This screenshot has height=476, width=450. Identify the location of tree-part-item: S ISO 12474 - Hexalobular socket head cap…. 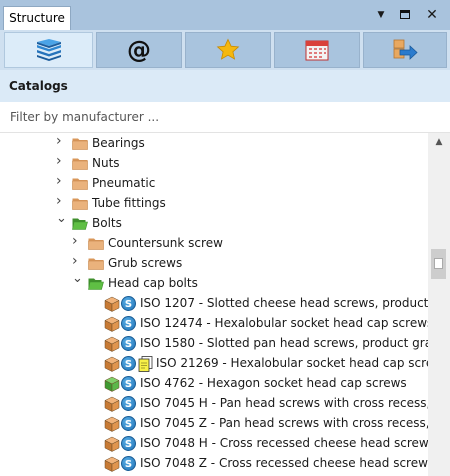
(214, 324).